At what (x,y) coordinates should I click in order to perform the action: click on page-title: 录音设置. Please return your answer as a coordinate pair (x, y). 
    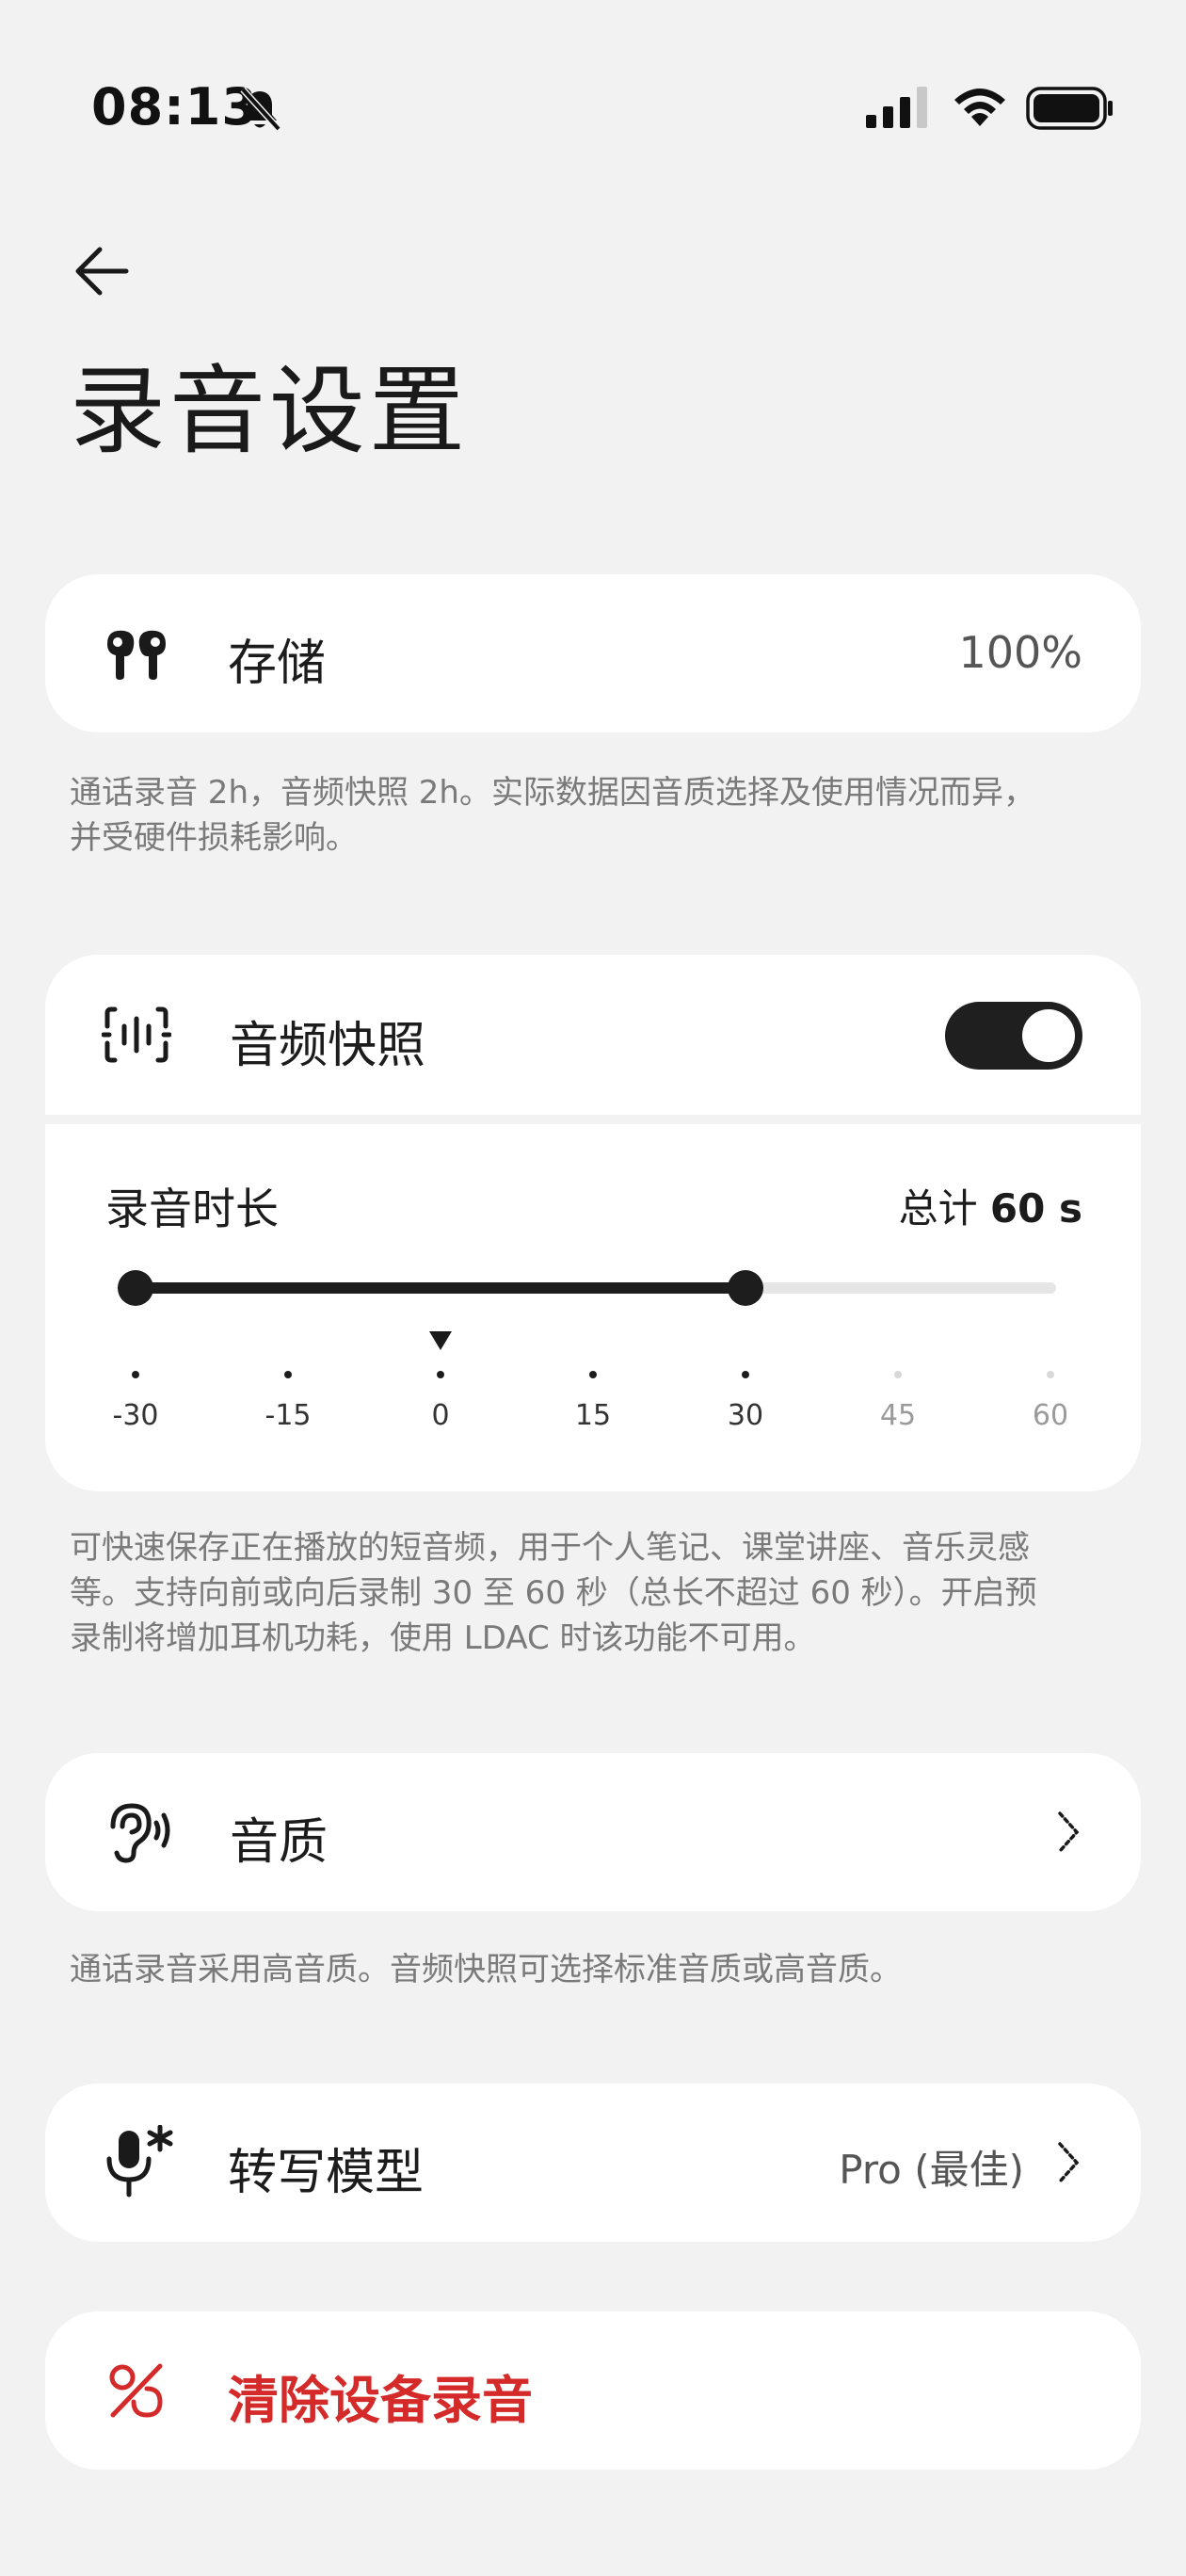
    Looking at the image, I should click on (269, 412).